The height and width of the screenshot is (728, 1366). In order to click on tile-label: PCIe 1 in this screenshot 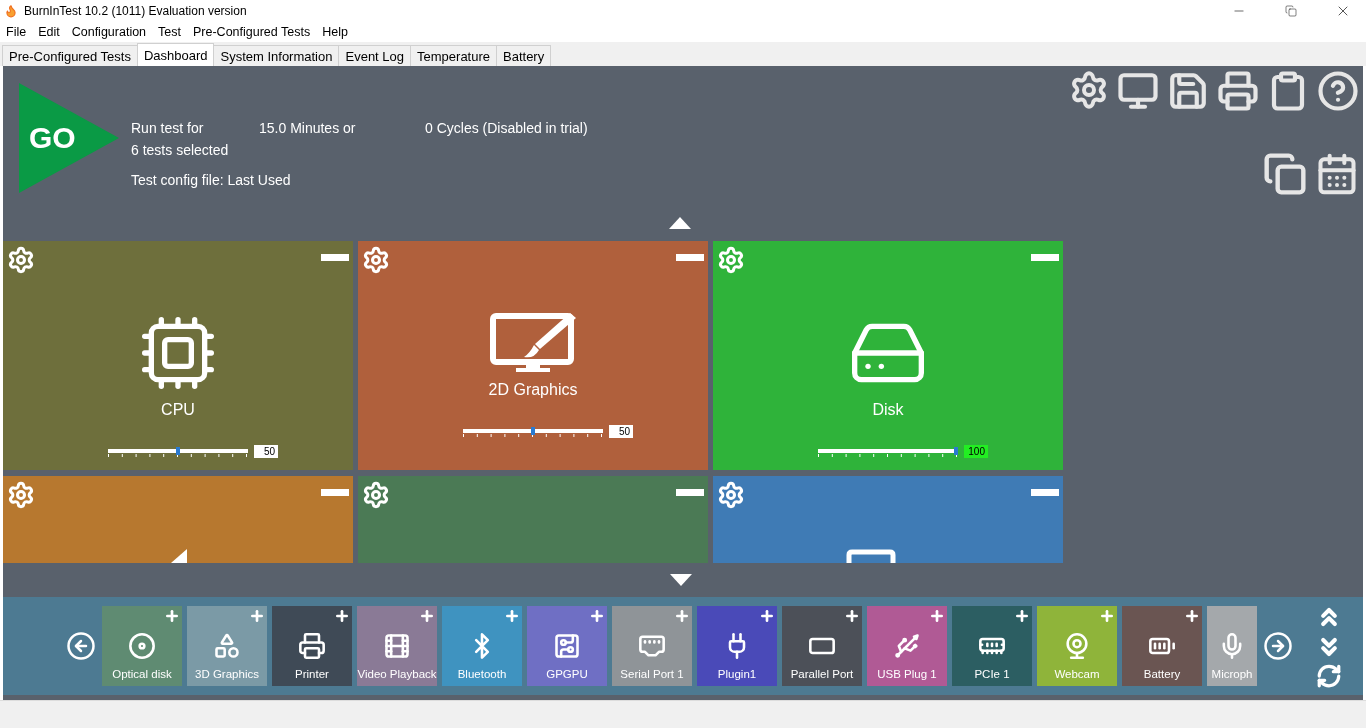, I will do `click(992, 674)`.